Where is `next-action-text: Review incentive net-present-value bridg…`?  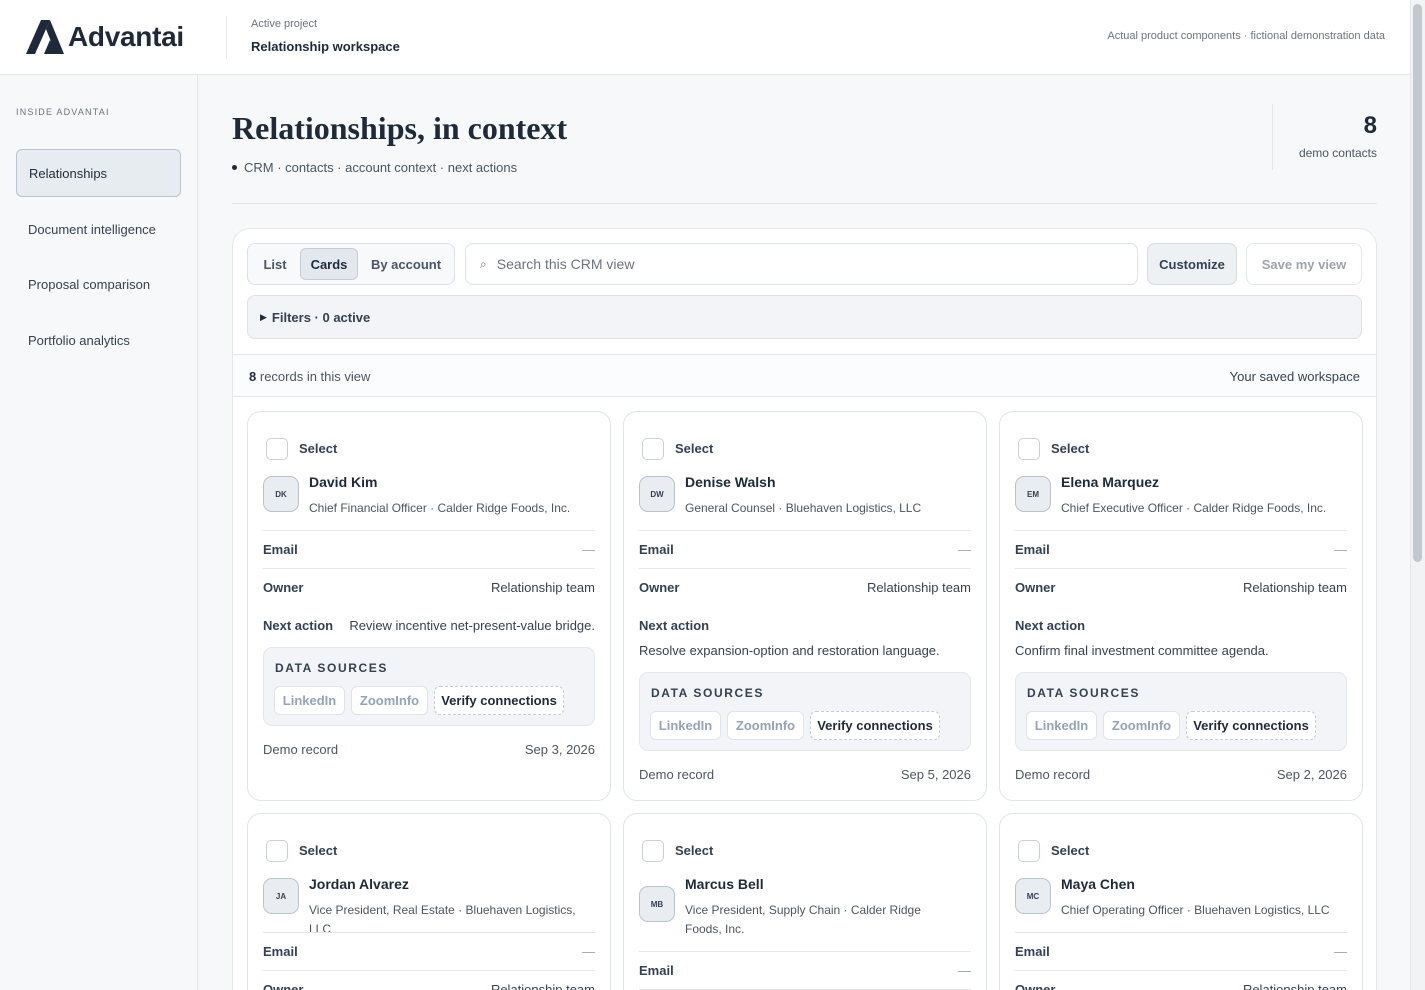 next-action-text: Review incentive net-present-value bridg… is located at coordinates (472, 625).